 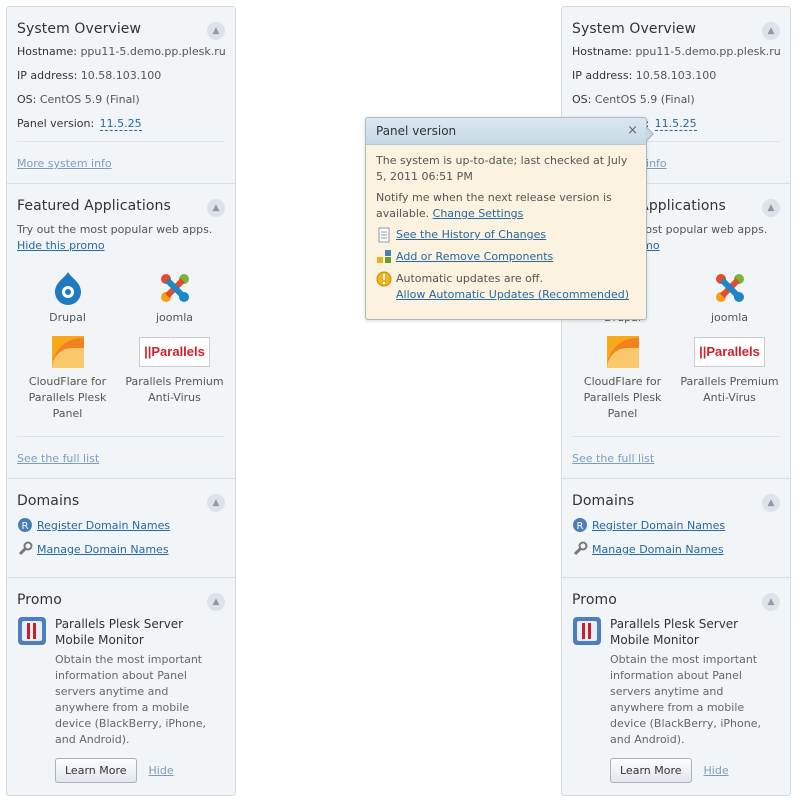 What do you see at coordinates (634, 29) in the screenshot?
I see `system-overview-title: System Overview` at bounding box center [634, 29].